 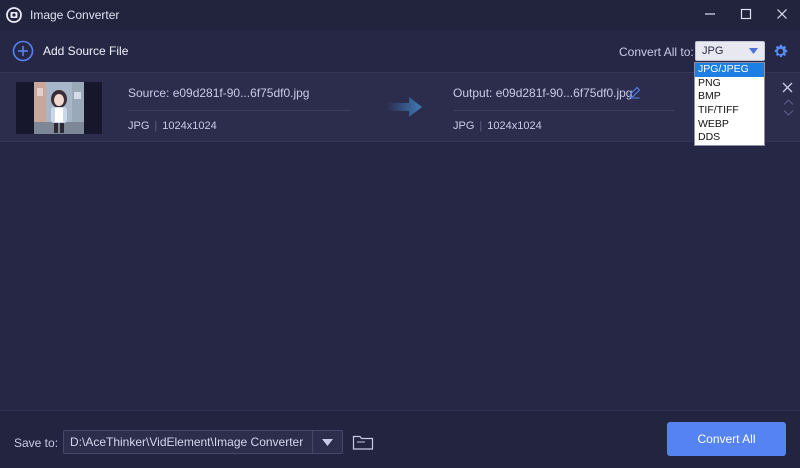 What do you see at coordinates (14, 15) in the screenshot?
I see `converter-logo-icon` at bounding box center [14, 15].